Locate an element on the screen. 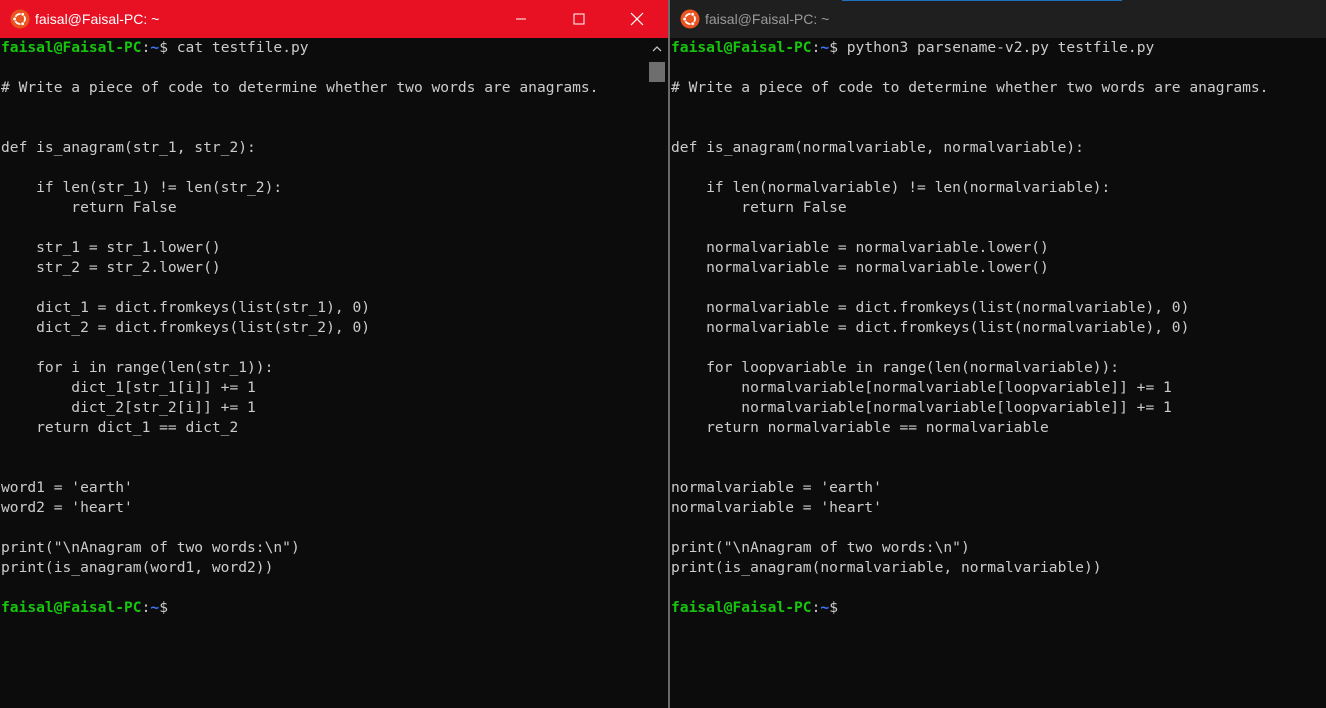  terminal-line: for i in range(len(str_1)): is located at coordinates (137, 367).